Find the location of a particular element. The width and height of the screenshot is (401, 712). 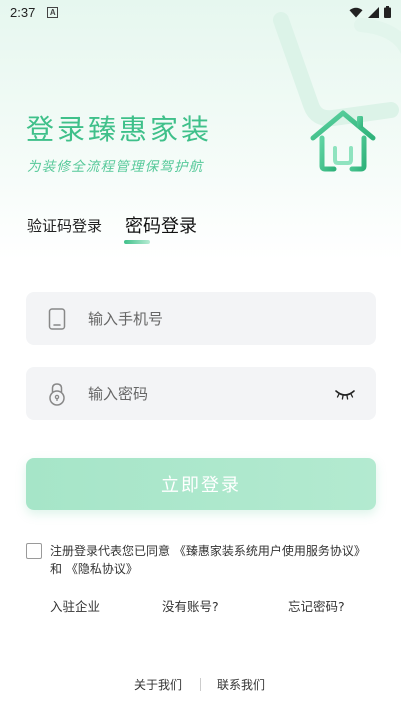

footer: 关于我们 联系我们 is located at coordinates (200, 686).